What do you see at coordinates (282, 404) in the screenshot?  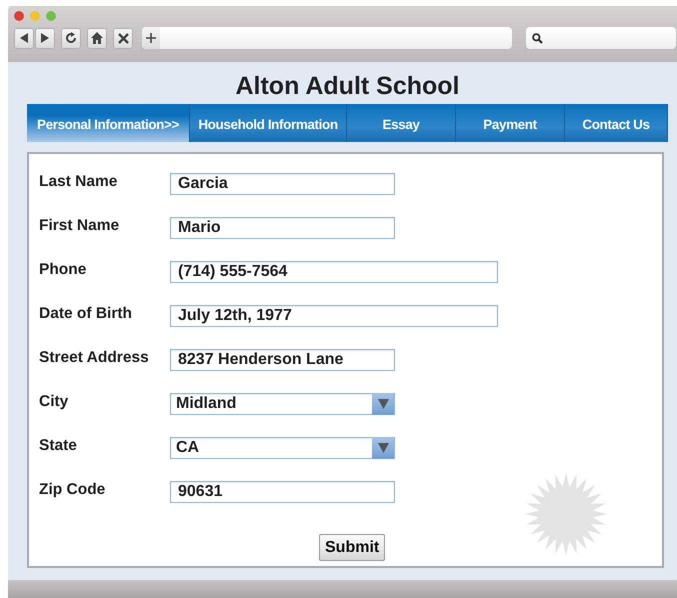 I see `dropdown-field: Midland` at bounding box center [282, 404].